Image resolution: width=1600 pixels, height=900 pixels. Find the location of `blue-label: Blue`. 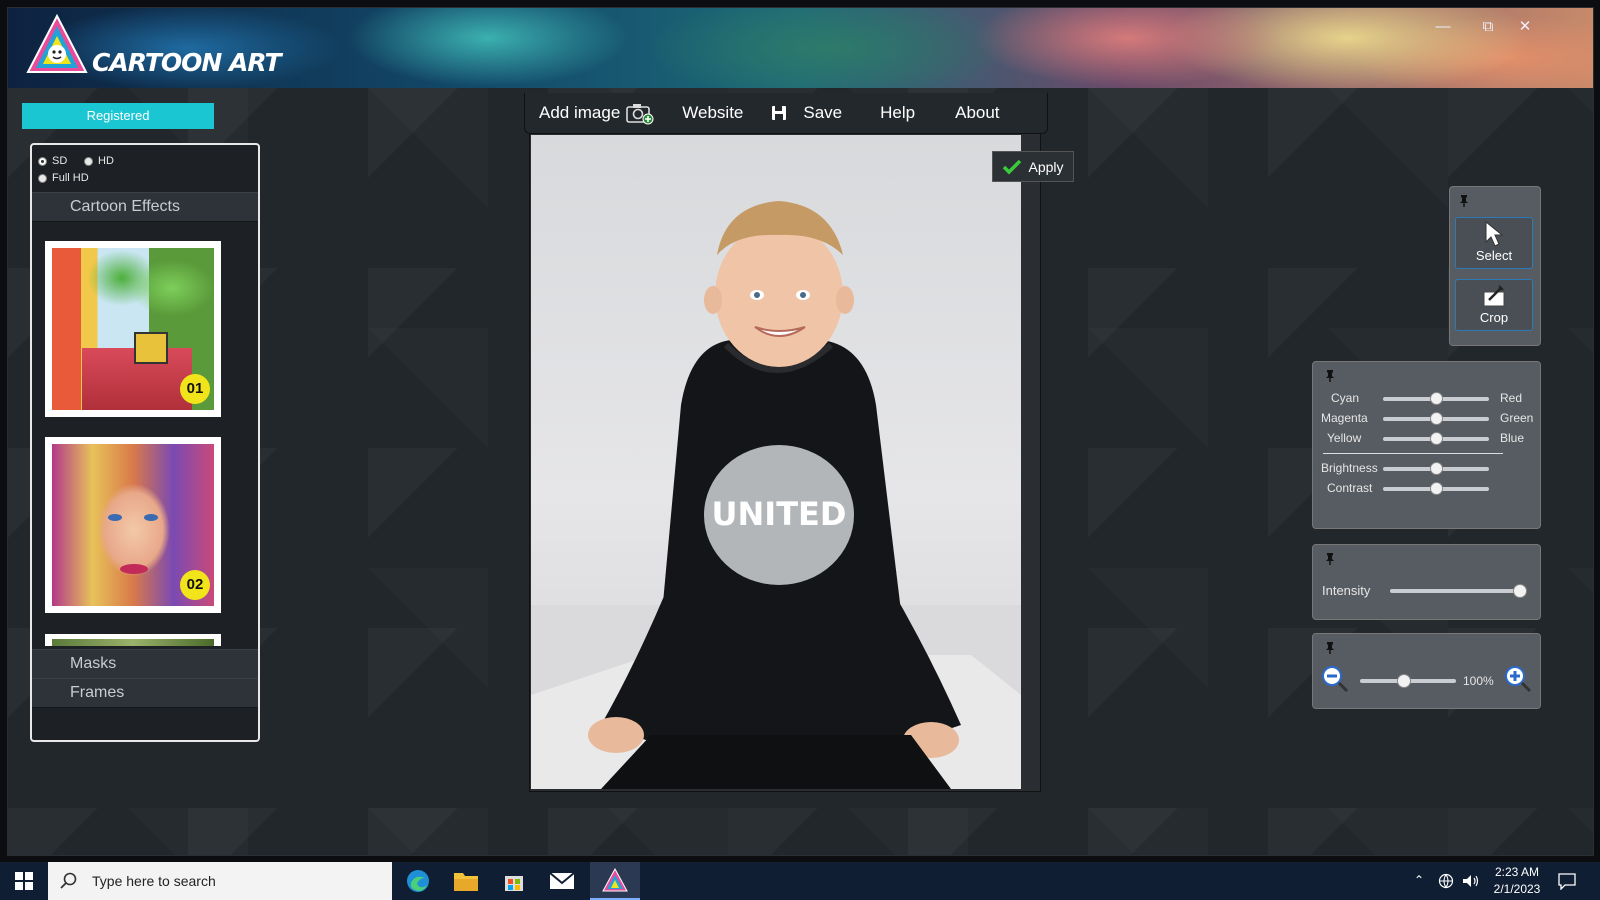

blue-label: Blue is located at coordinates (1512, 438).